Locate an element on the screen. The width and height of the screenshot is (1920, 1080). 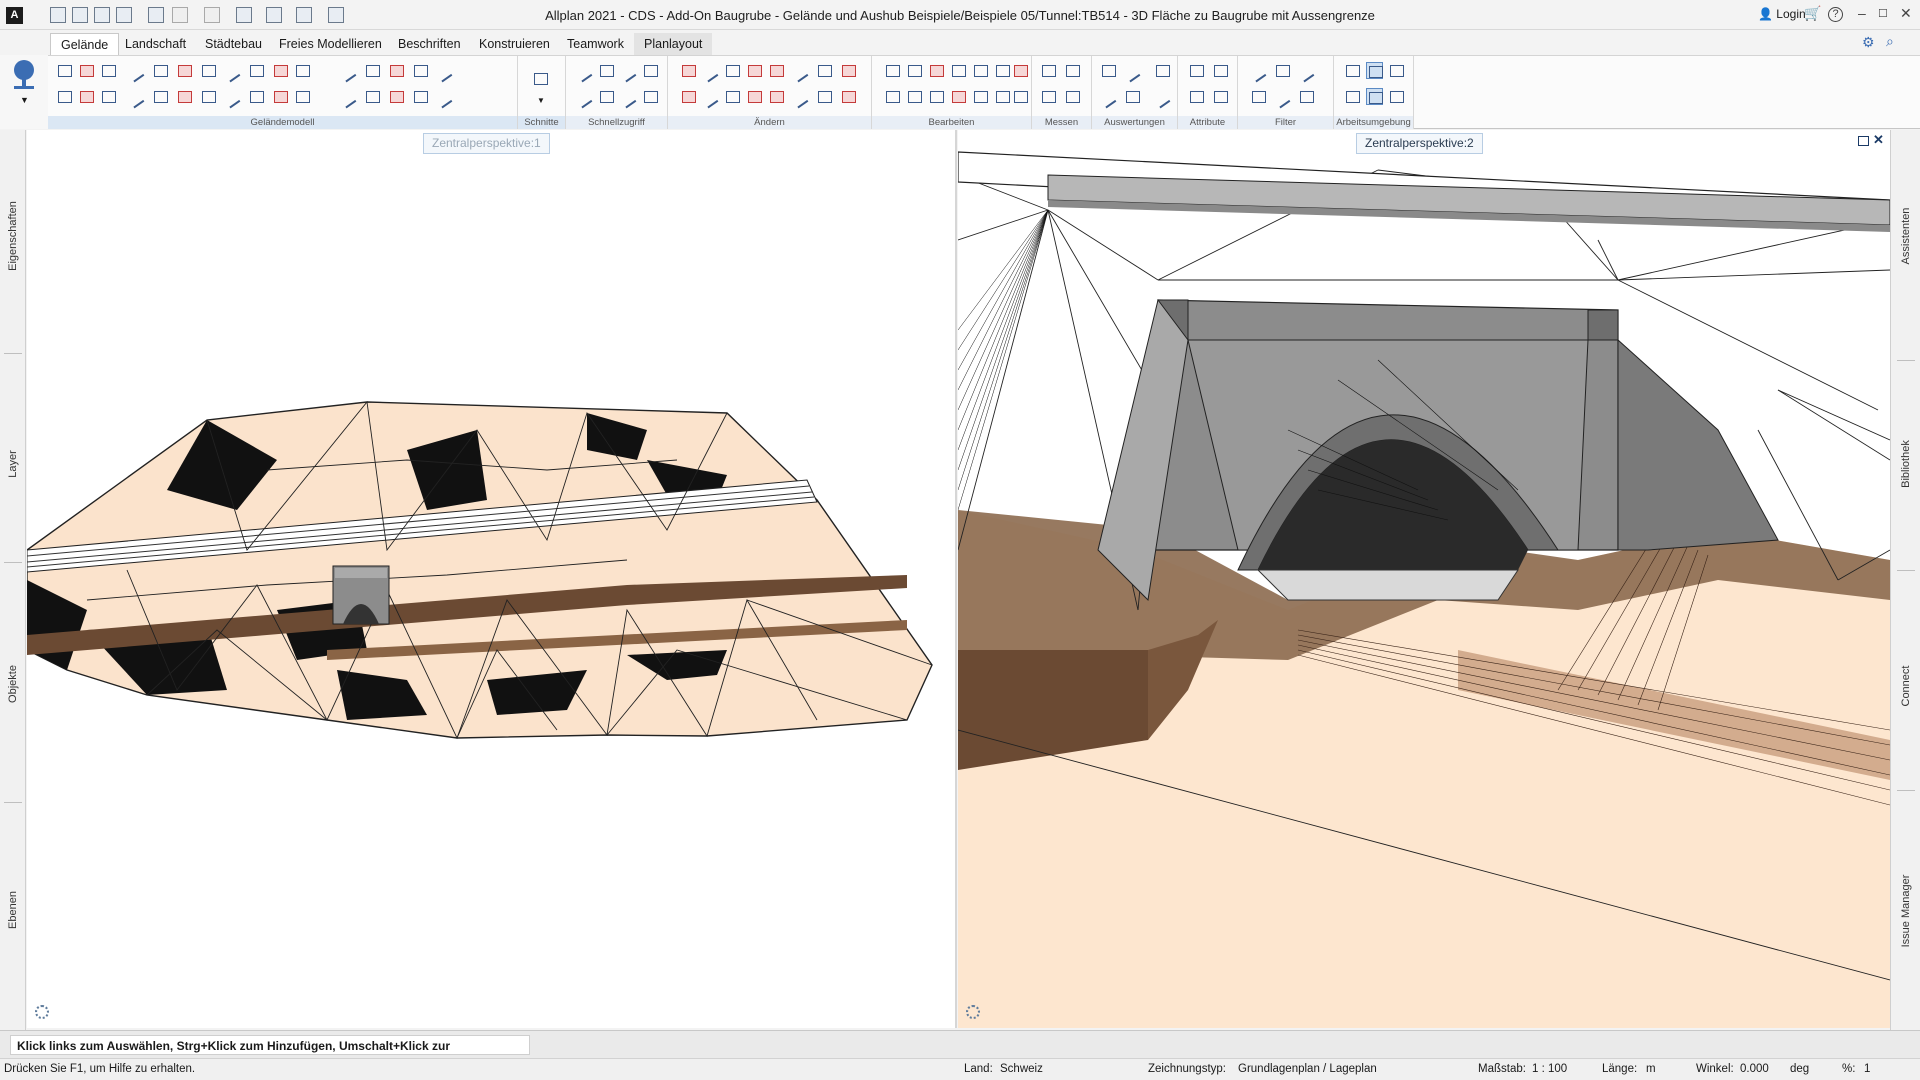
settings-icon is located at coordinates (274, 15).